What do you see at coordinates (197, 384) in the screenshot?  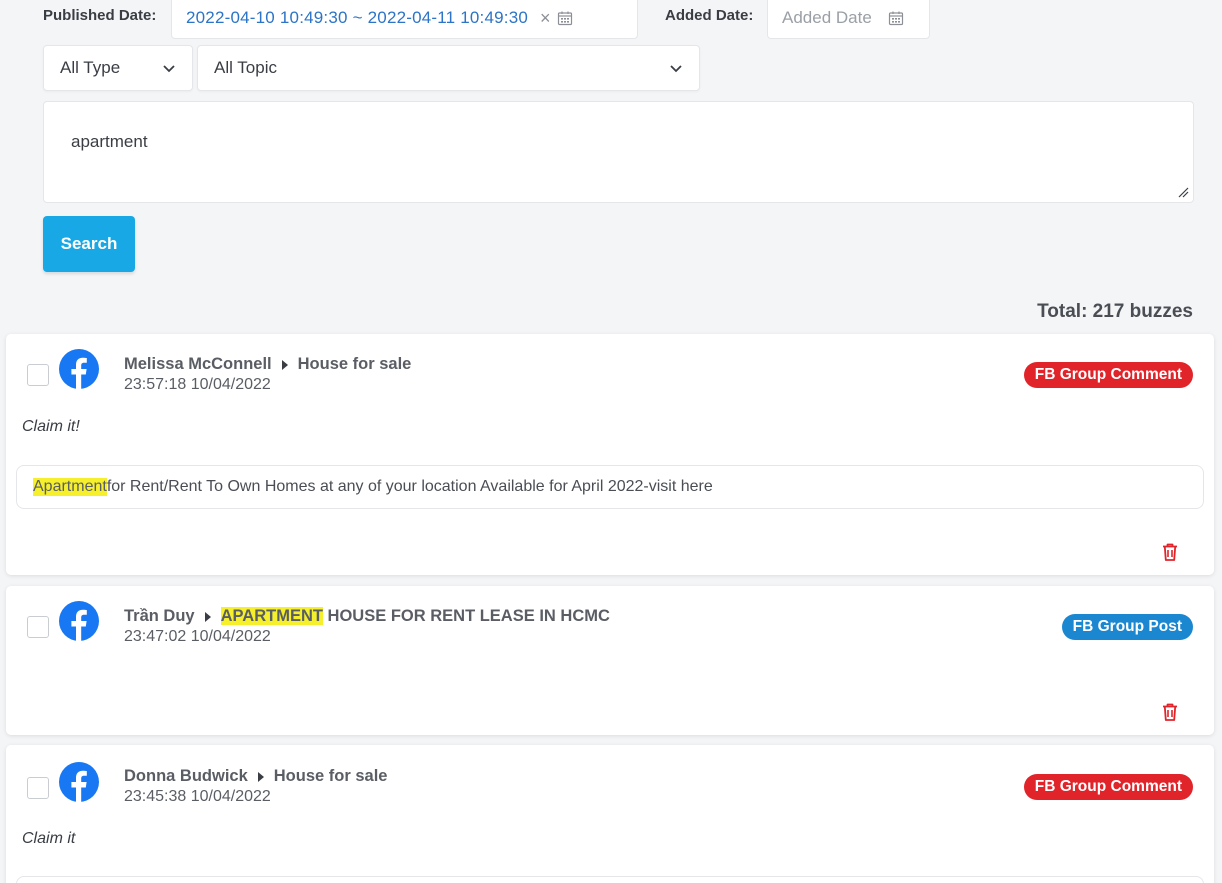 I see `timestamp: 23:57:18 10/04/2022` at bounding box center [197, 384].